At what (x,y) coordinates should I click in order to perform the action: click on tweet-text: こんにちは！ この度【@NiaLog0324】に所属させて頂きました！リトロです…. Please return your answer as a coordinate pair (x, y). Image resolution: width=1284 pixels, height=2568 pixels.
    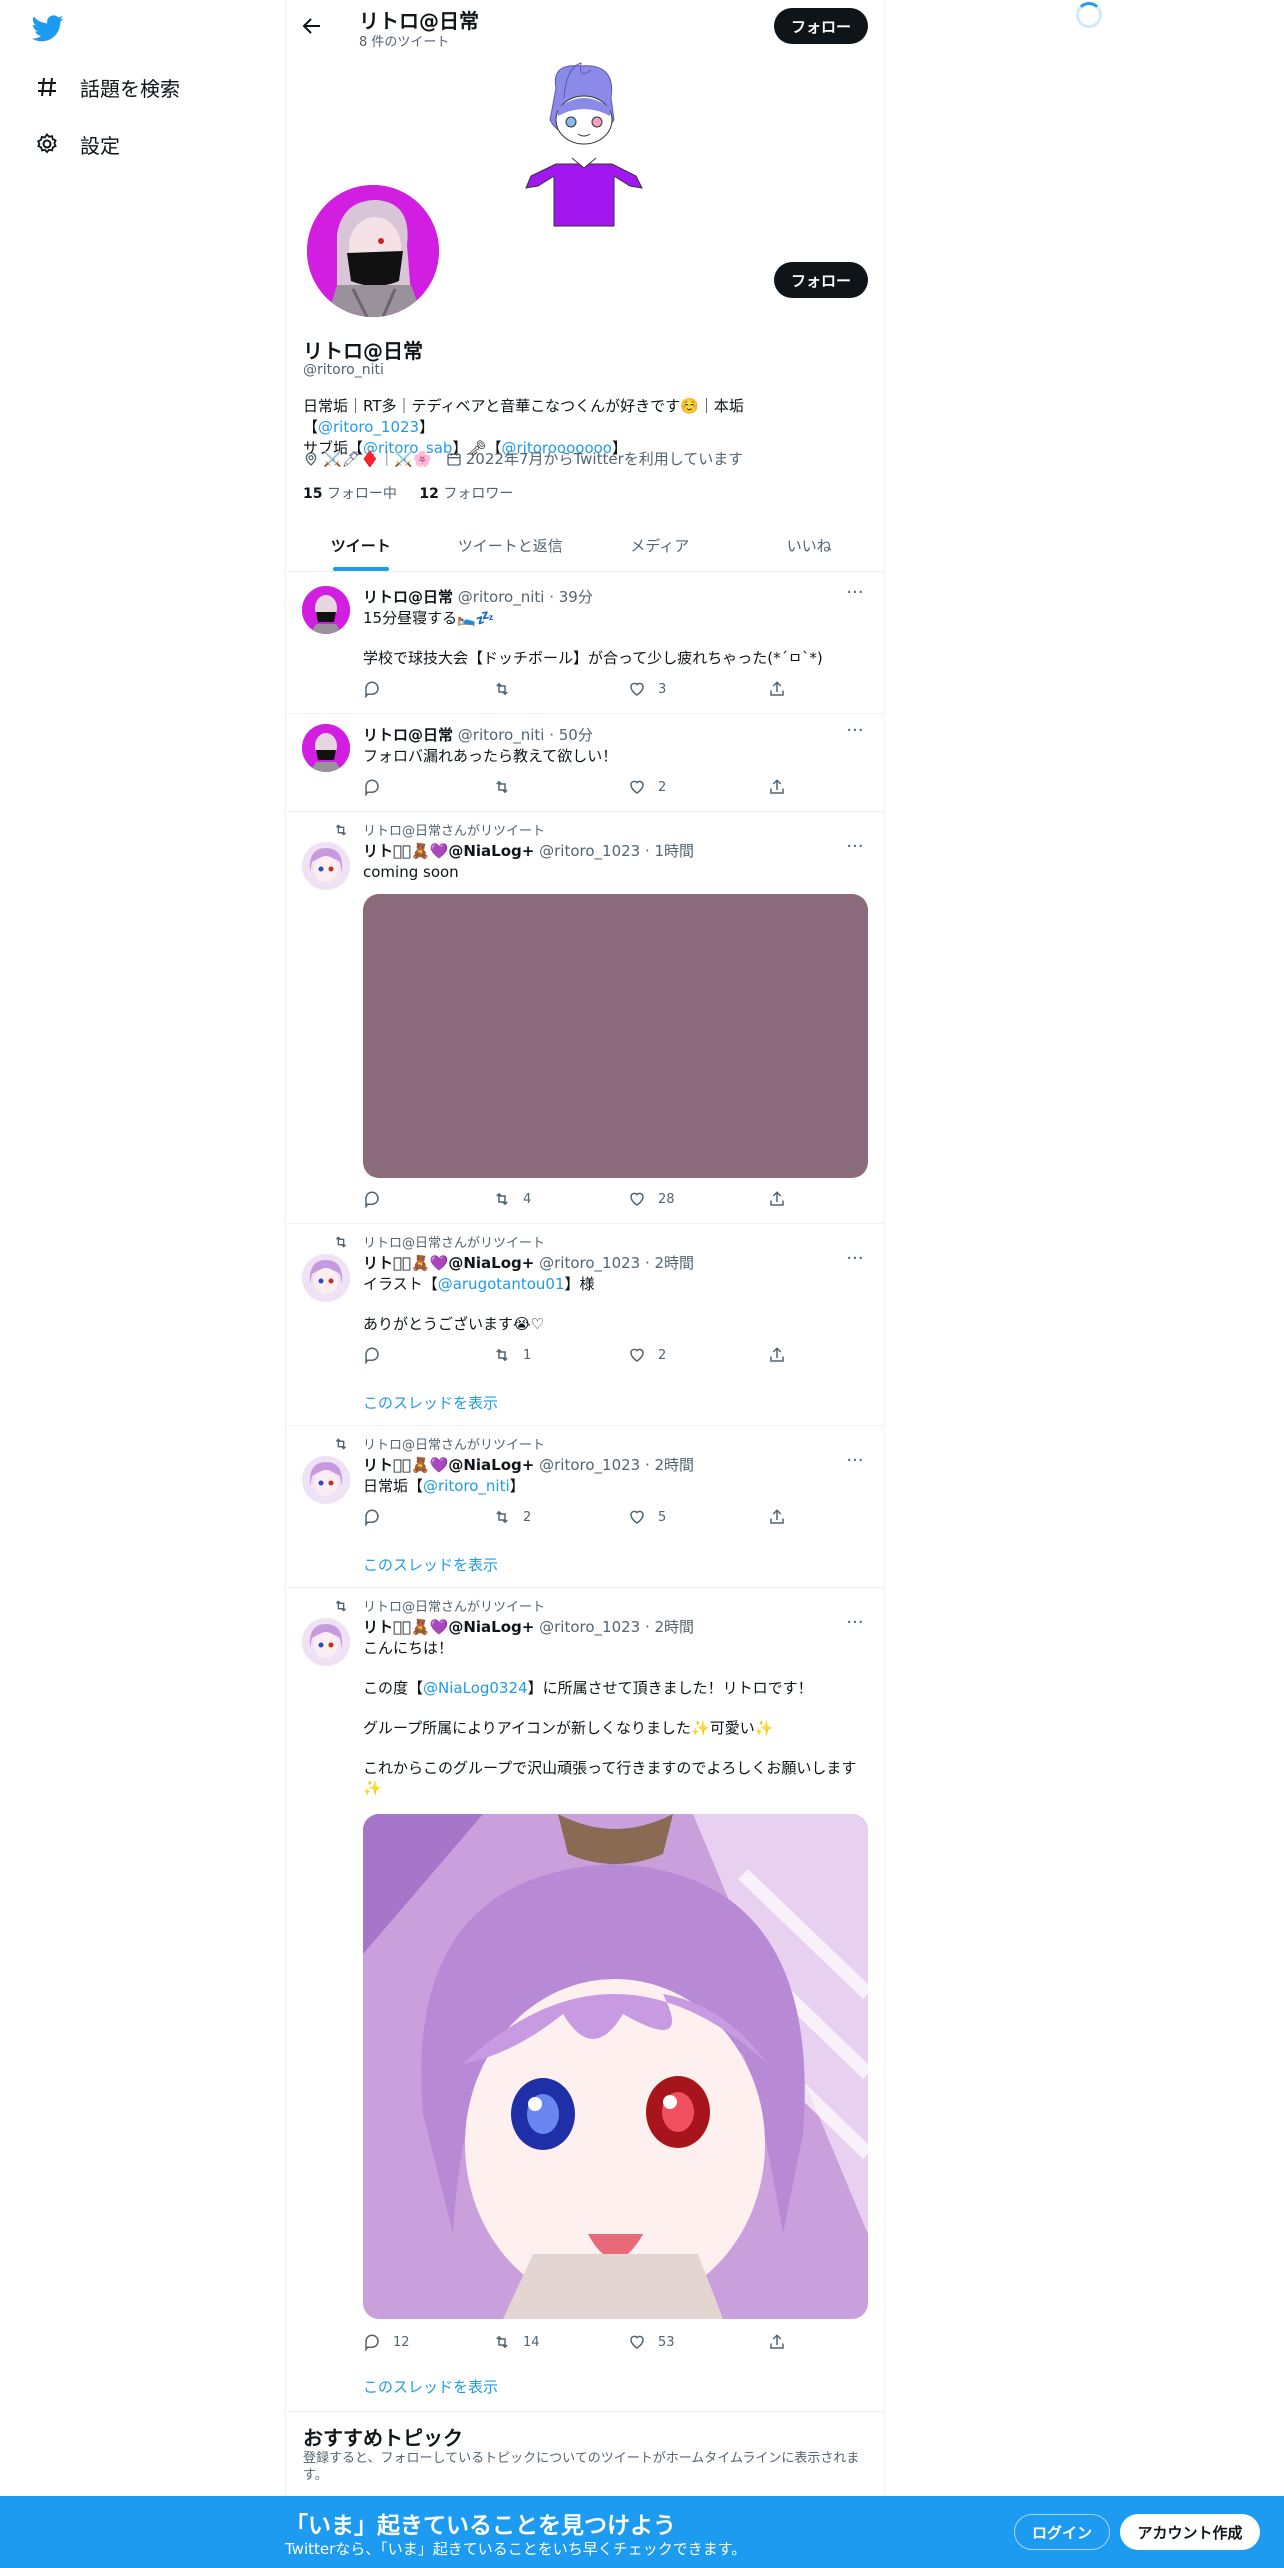
    Looking at the image, I should click on (610, 1718).